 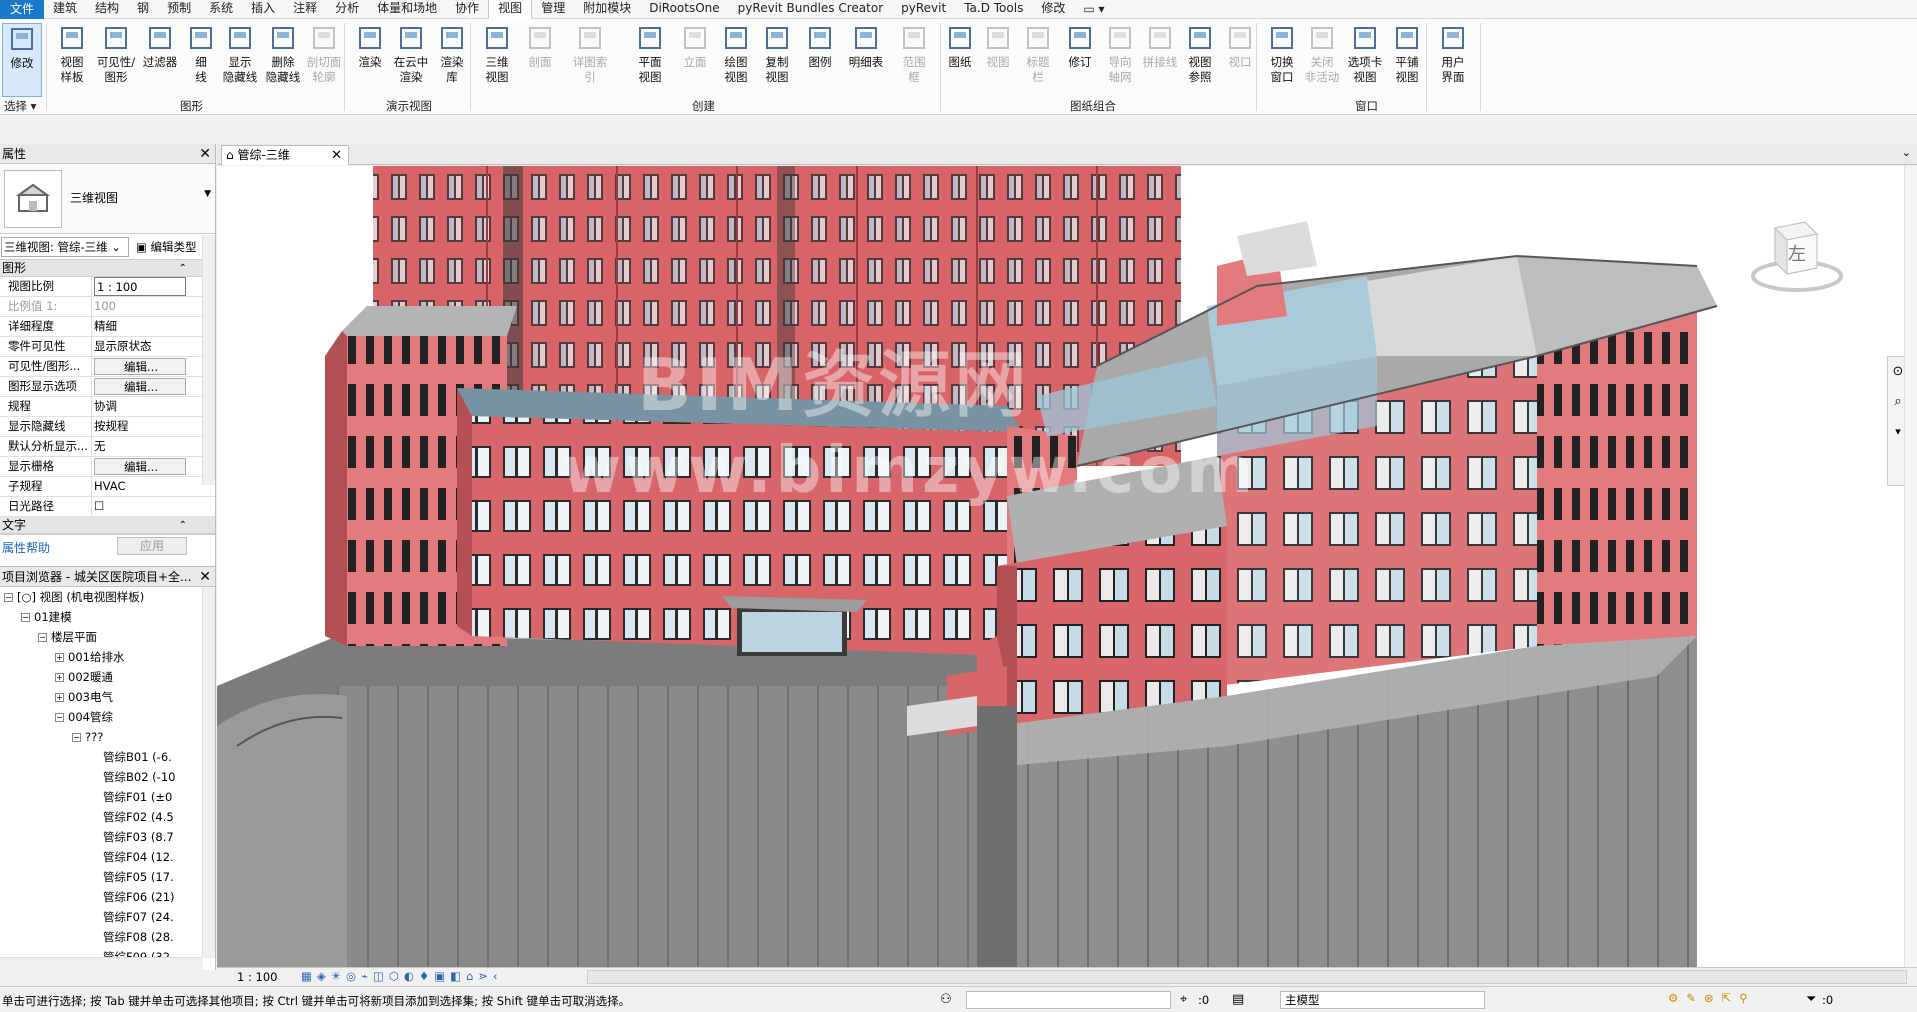 I want to click on tree-node: −???, so click(x=101, y=737).